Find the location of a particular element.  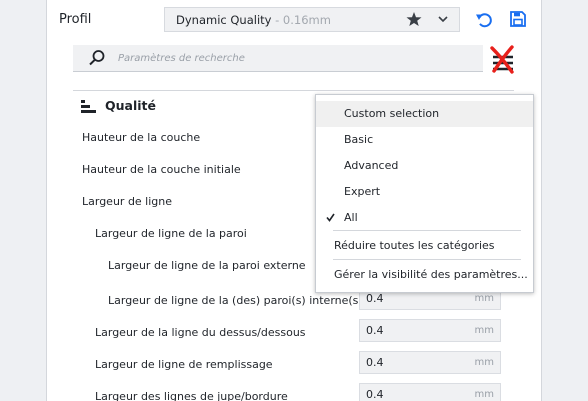

menu-item-label: Advanced is located at coordinates (371, 165).